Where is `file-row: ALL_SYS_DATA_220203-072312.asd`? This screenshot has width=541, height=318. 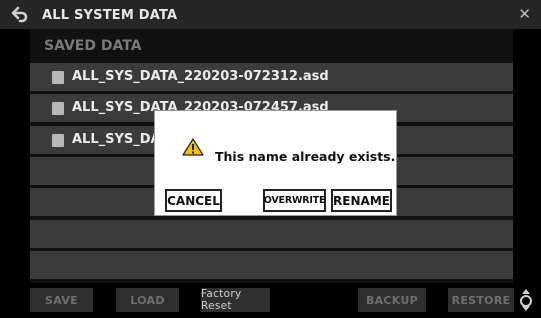
file-row: ALL_SYS_DATA_220203-072312.asd is located at coordinates (271, 77).